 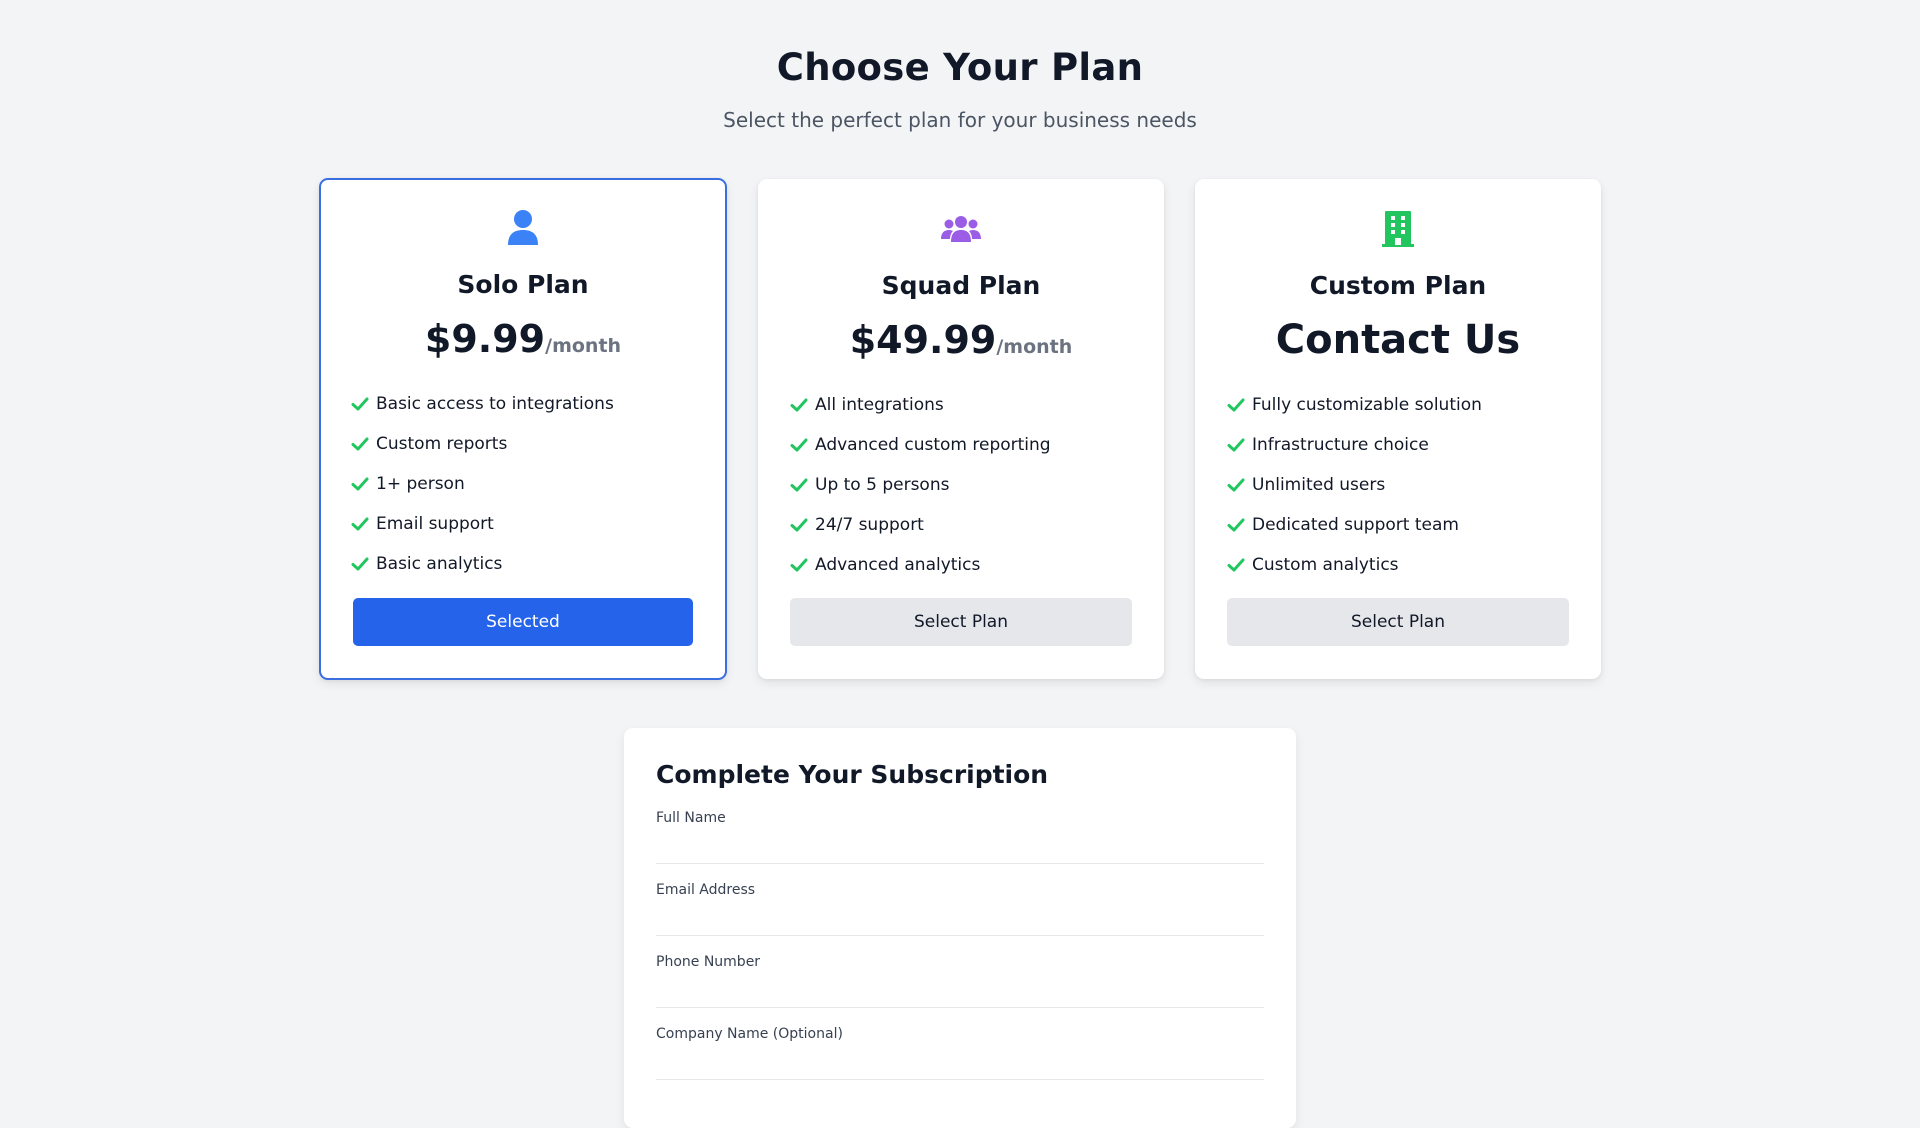 What do you see at coordinates (898, 565) in the screenshot?
I see `feature-label: Advanced analytics` at bounding box center [898, 565].